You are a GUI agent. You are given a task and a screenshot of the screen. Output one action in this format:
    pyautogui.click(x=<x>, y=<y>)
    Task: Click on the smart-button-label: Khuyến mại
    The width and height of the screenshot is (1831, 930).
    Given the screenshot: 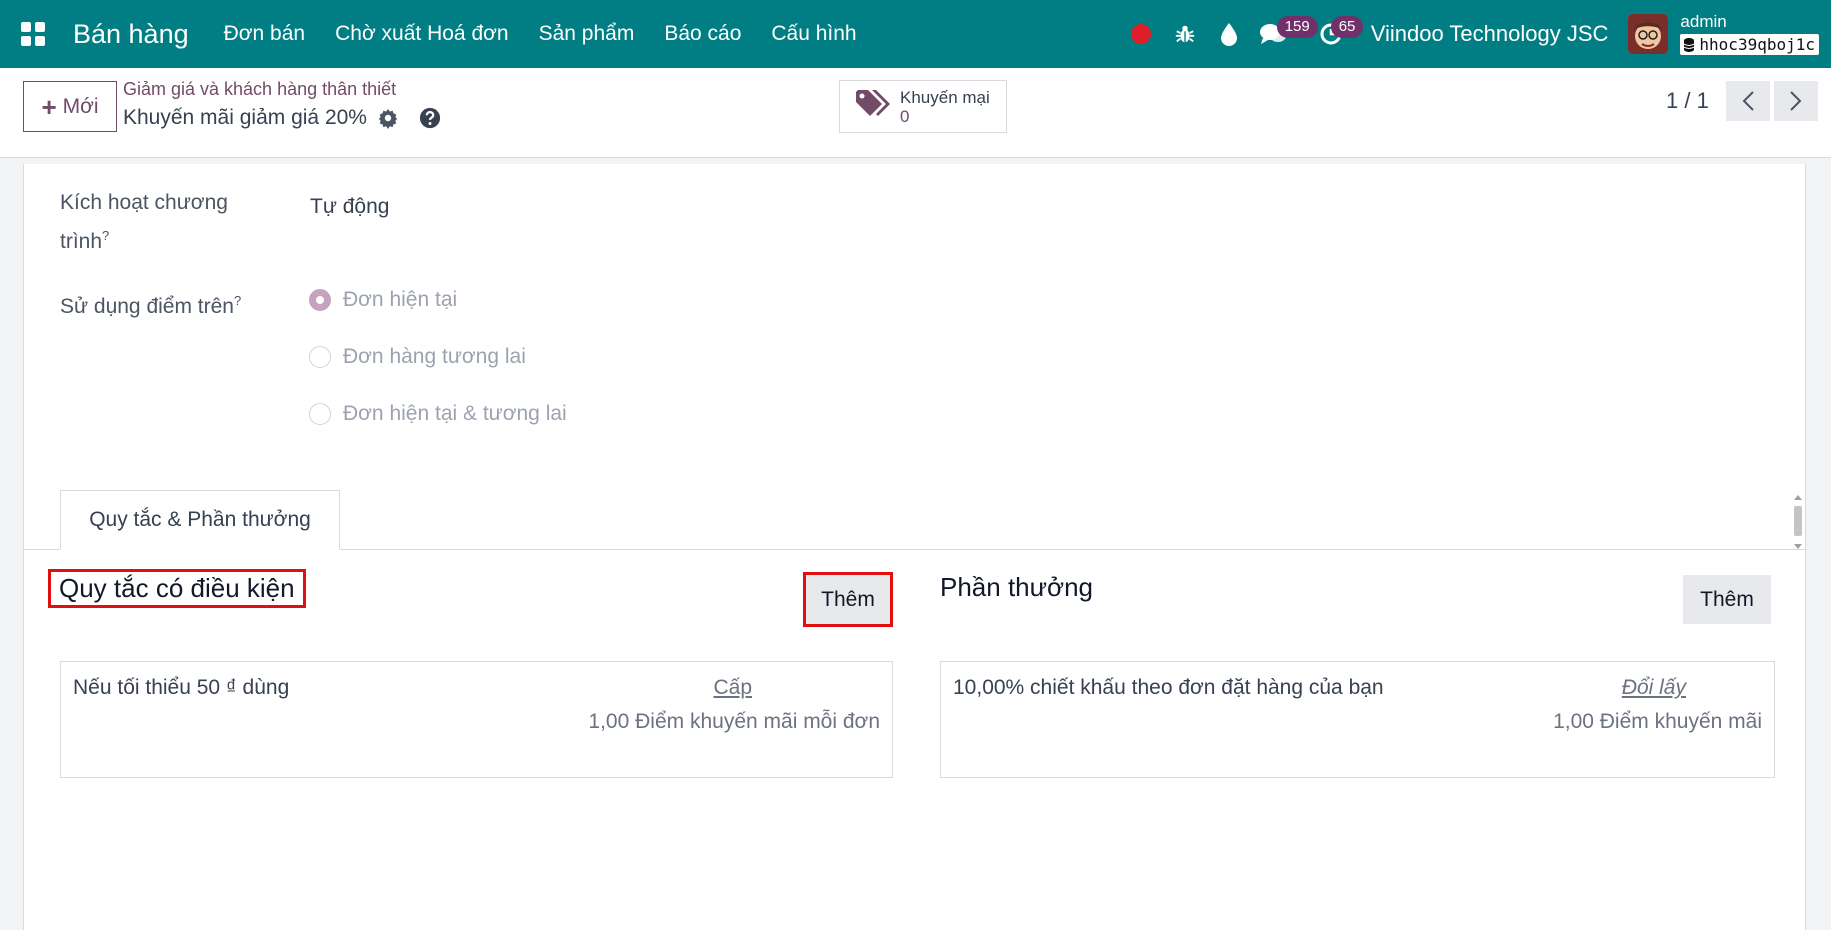 What is the action you would take?
    pyautogui.click(x=945, y=97)
    